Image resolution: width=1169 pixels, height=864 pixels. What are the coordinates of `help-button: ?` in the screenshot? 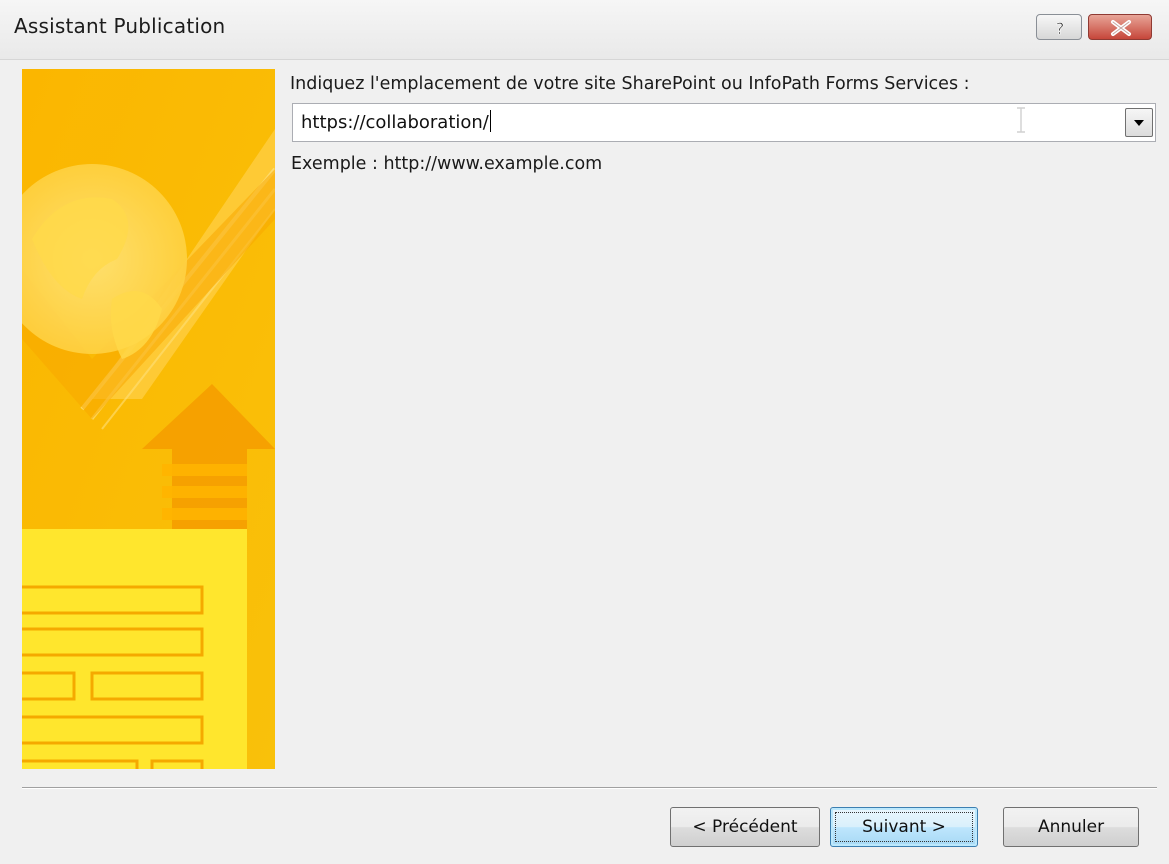 It's located at (1059, 27).